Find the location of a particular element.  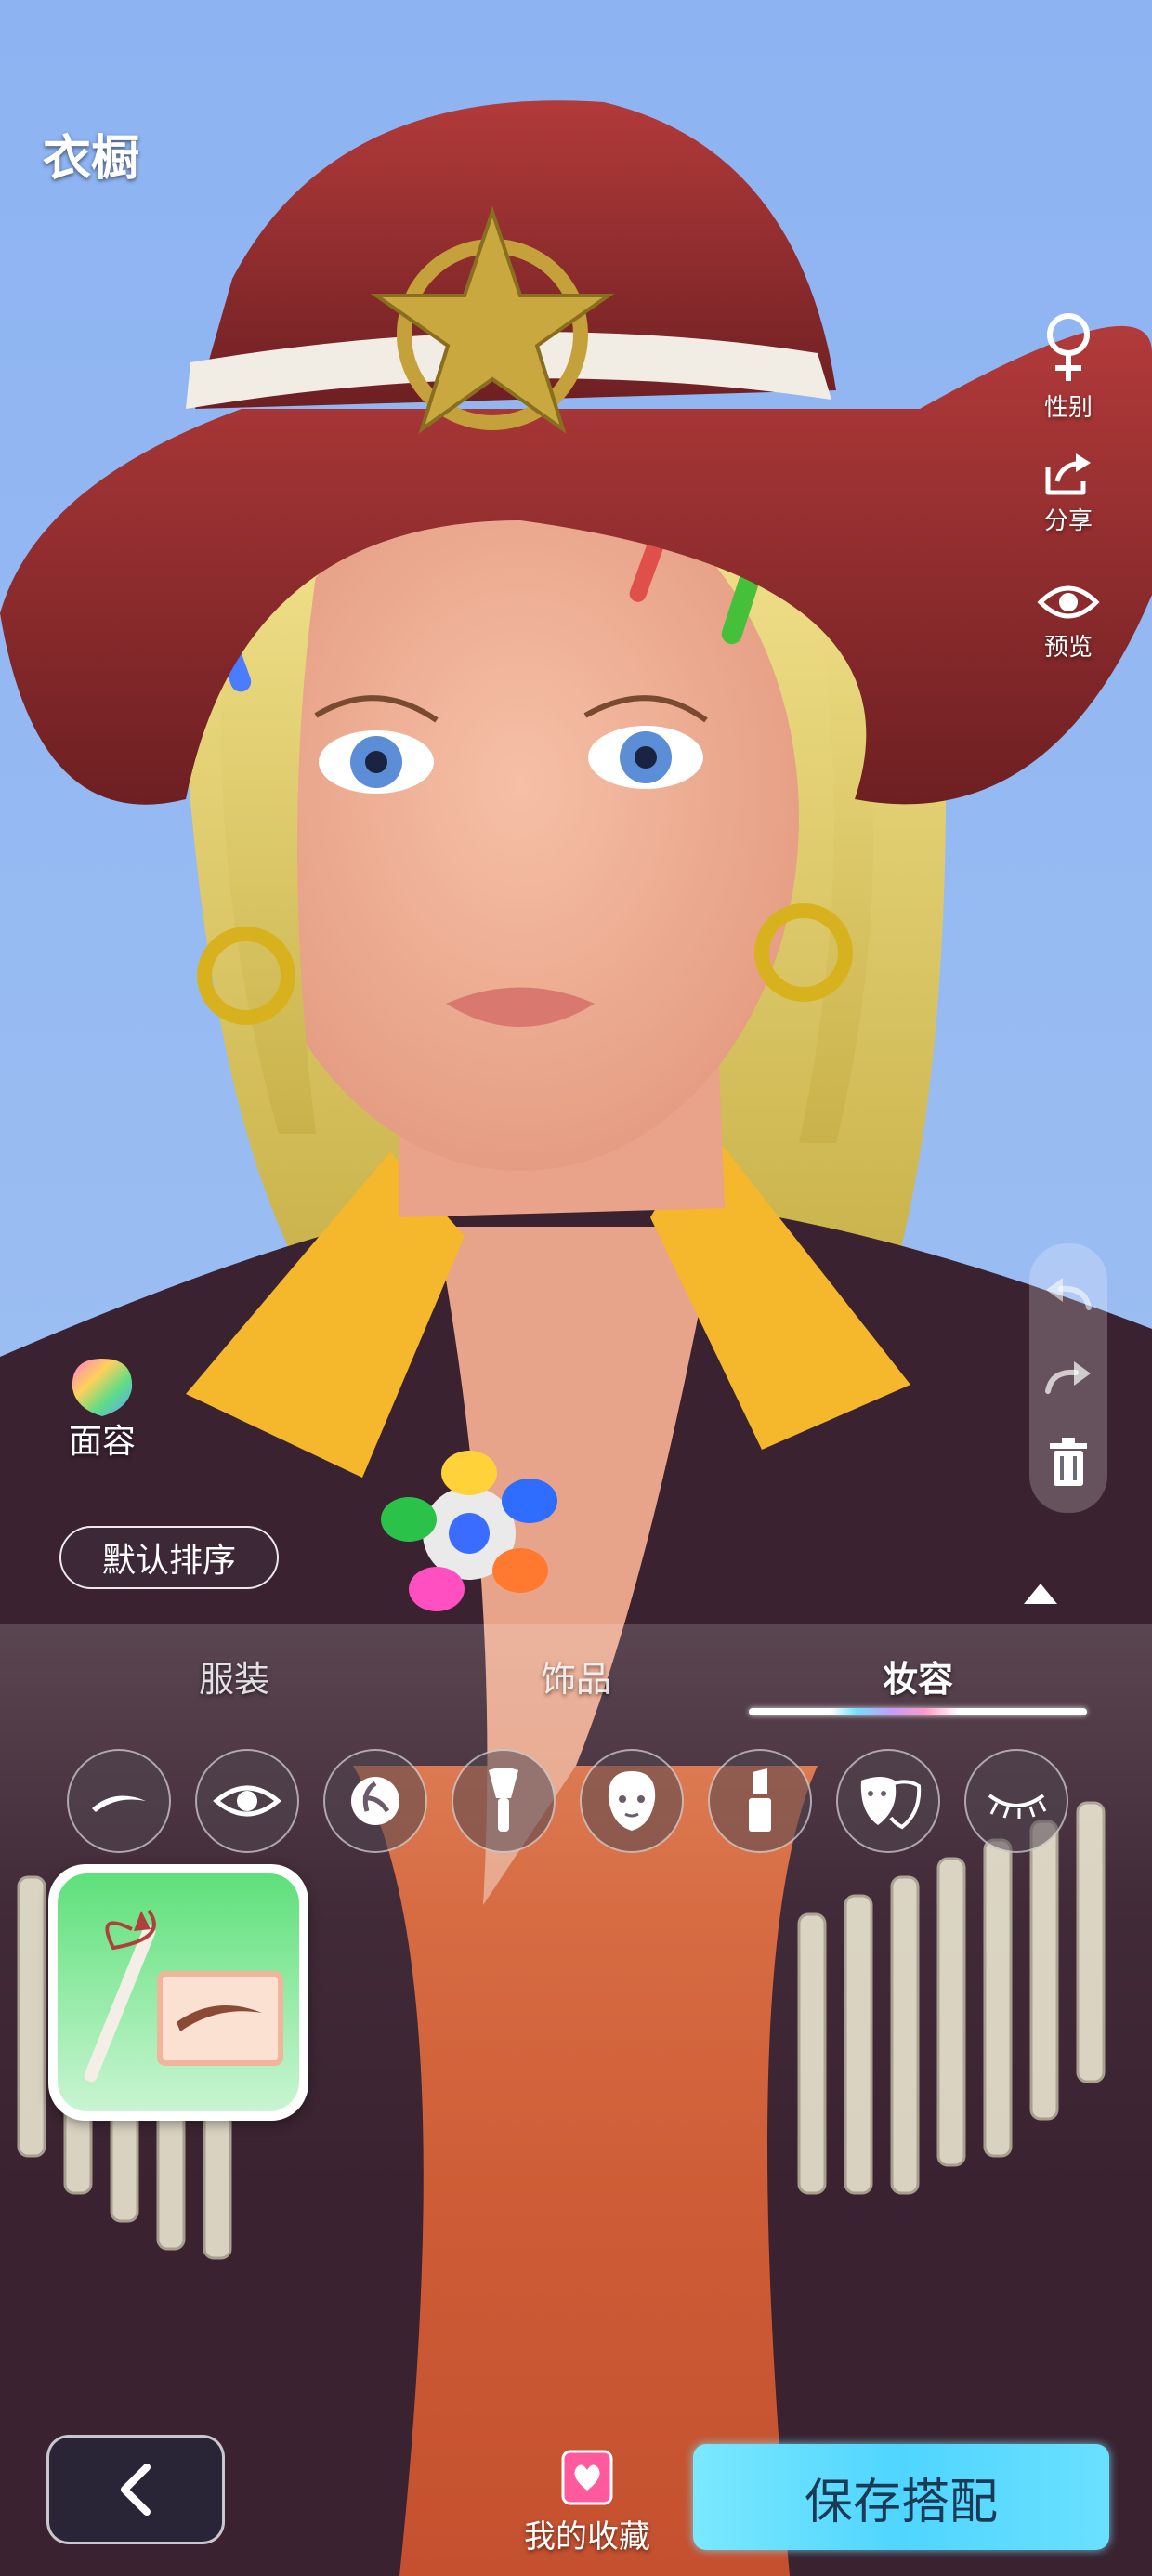

appearance-button: 面容 is located at coordinates (102, 1409).